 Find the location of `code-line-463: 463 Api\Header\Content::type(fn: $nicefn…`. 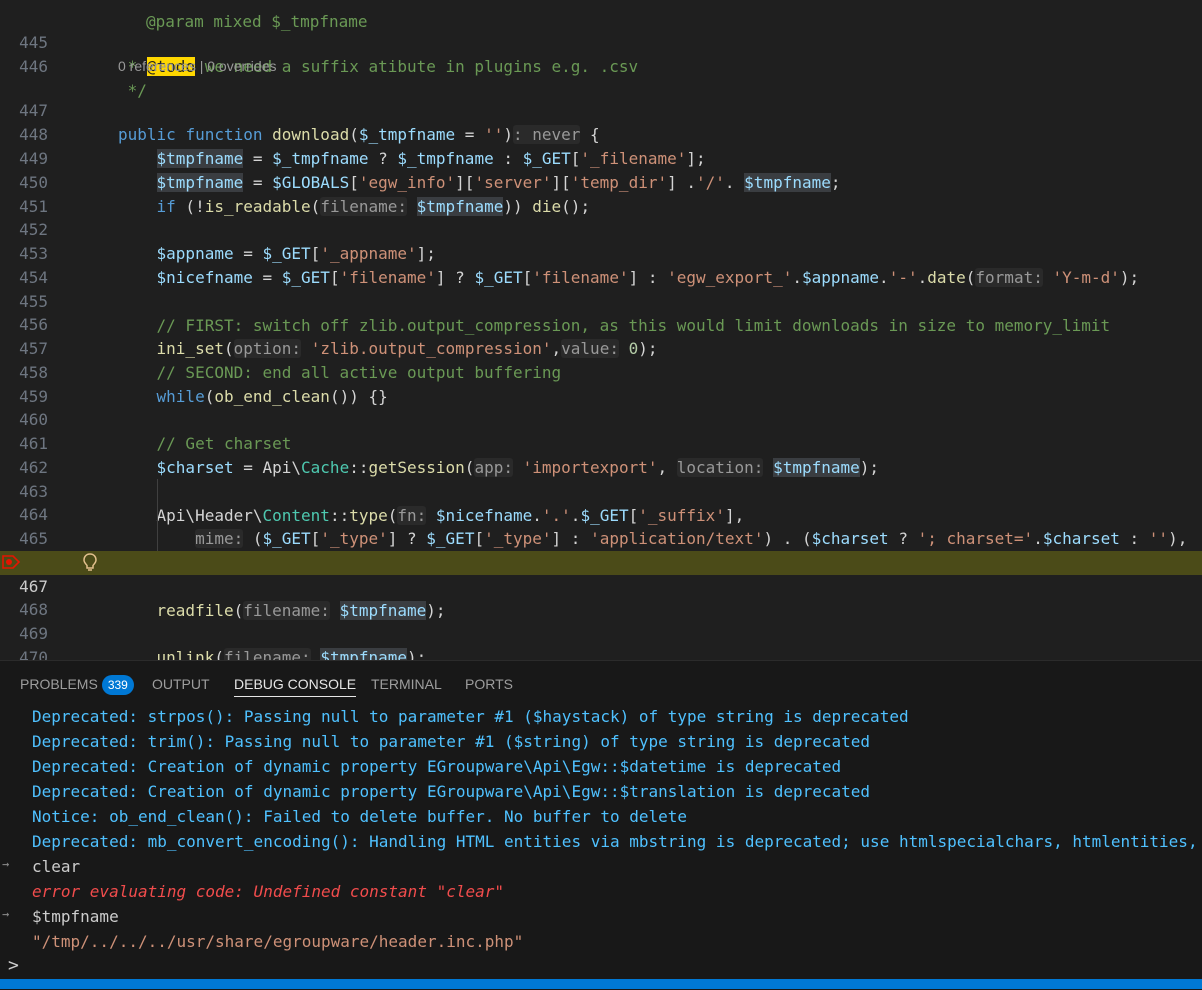

code-line-463: 463 Api\Header\Content::type(fn: $nicefn… is located at coordinates (601, 490).